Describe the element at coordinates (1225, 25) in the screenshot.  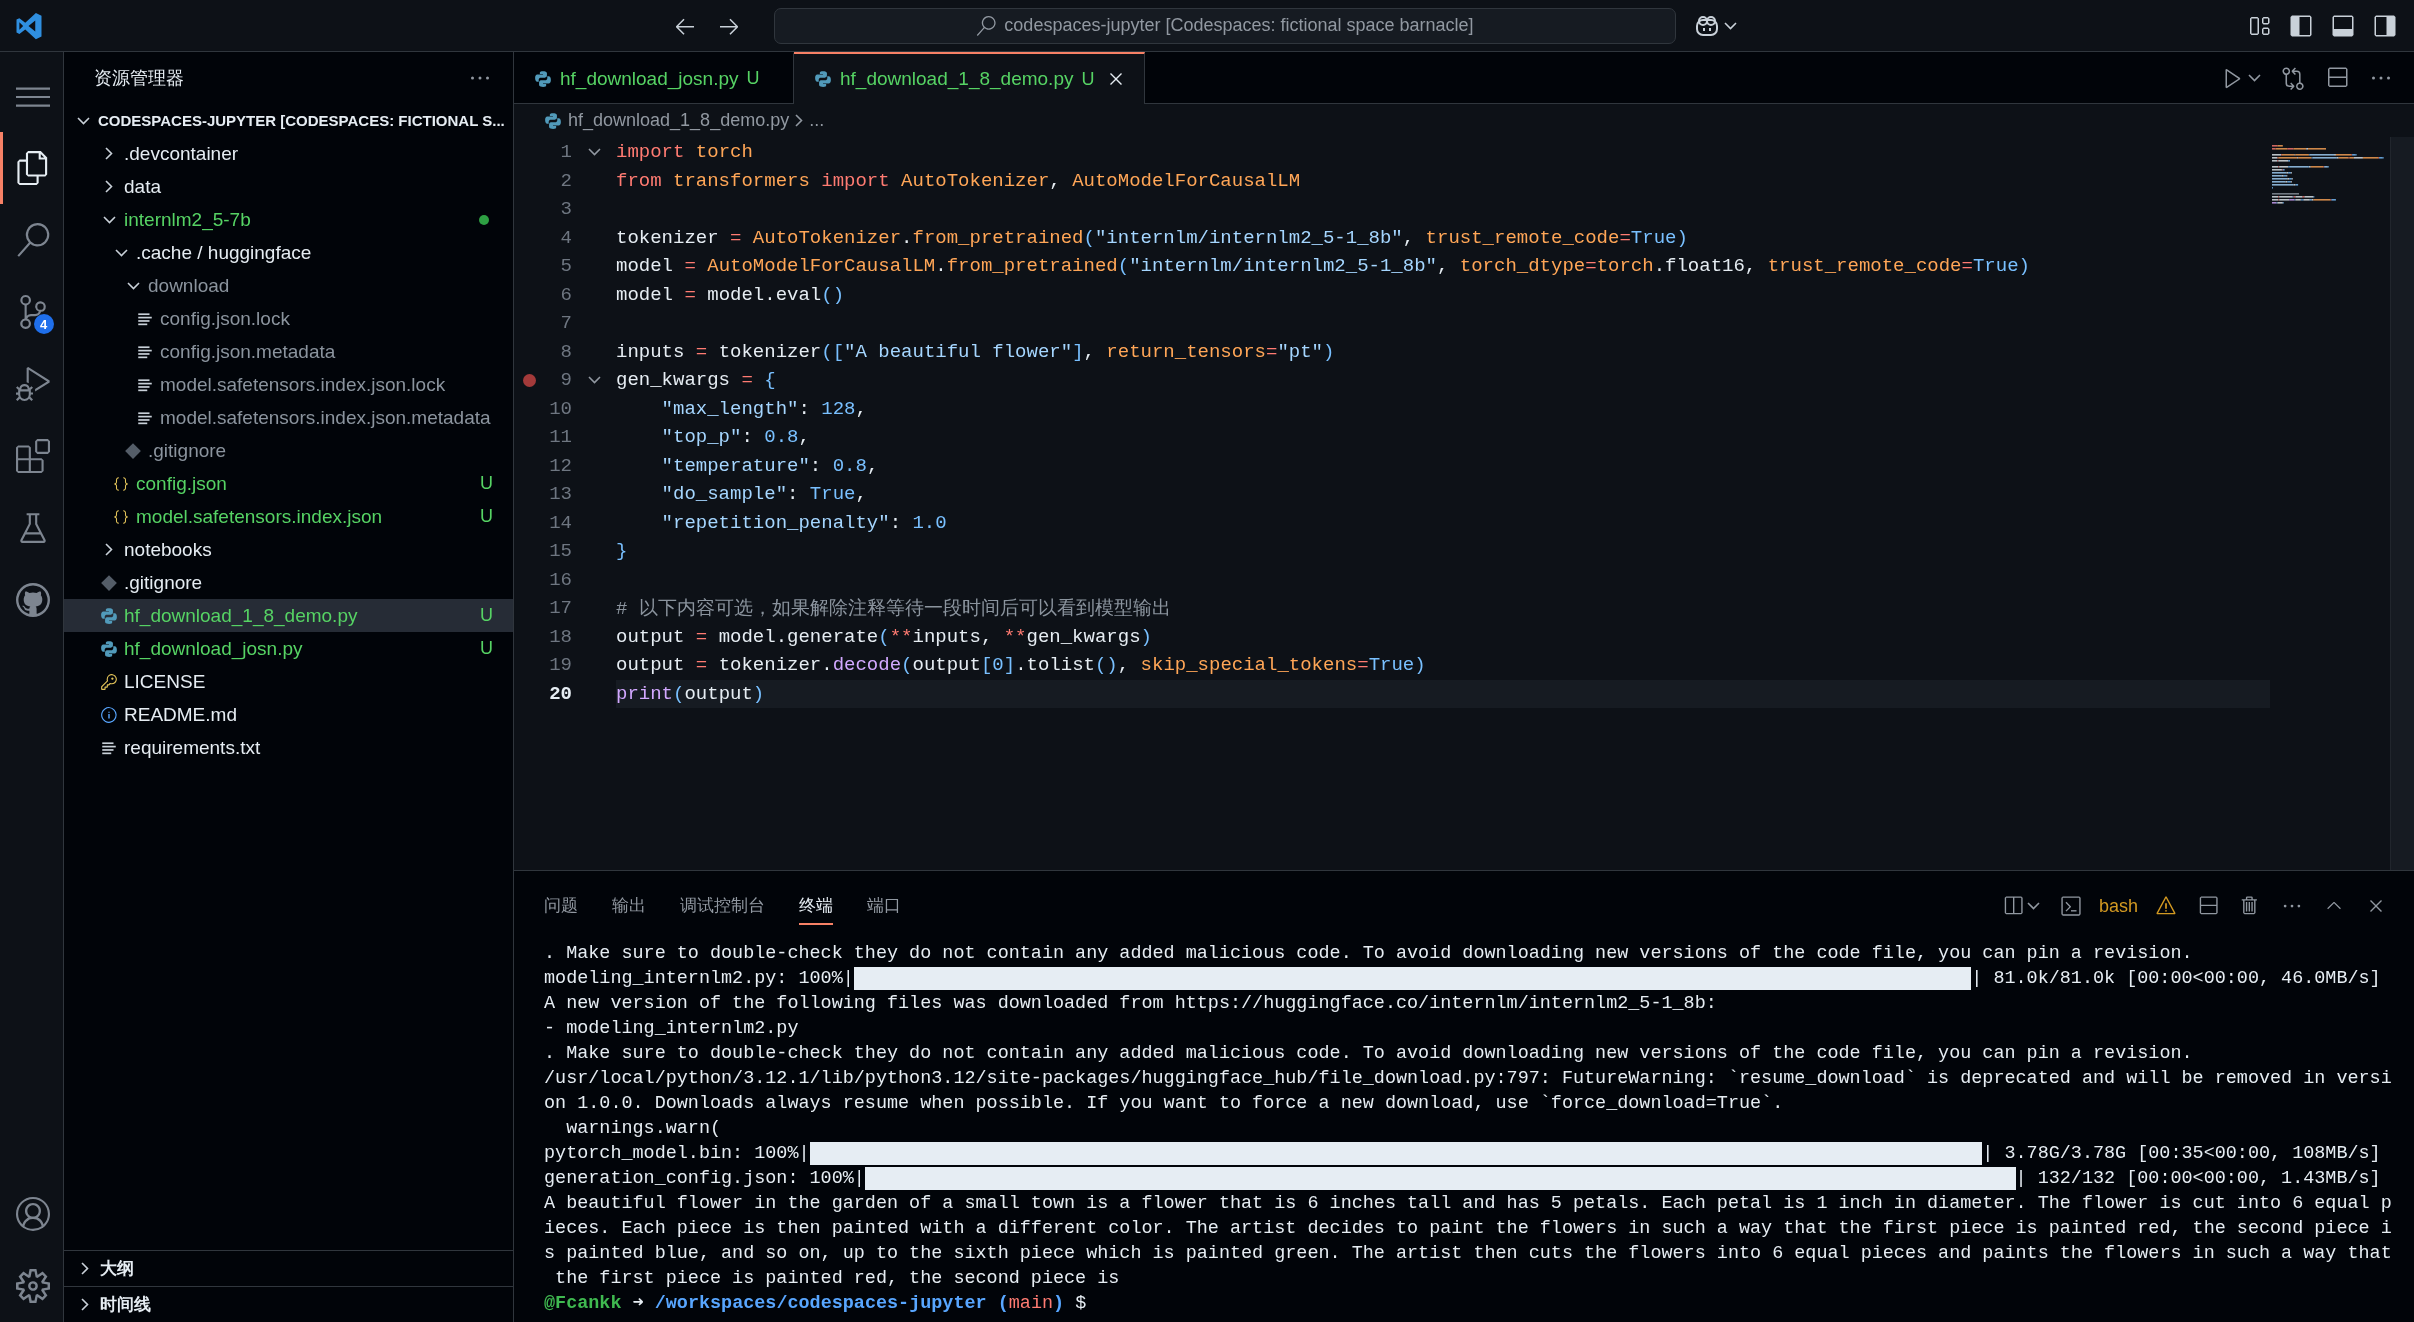
I see `command-center: codespaces-jupyter [Codespaces: fictional space barnacle]` at that location.